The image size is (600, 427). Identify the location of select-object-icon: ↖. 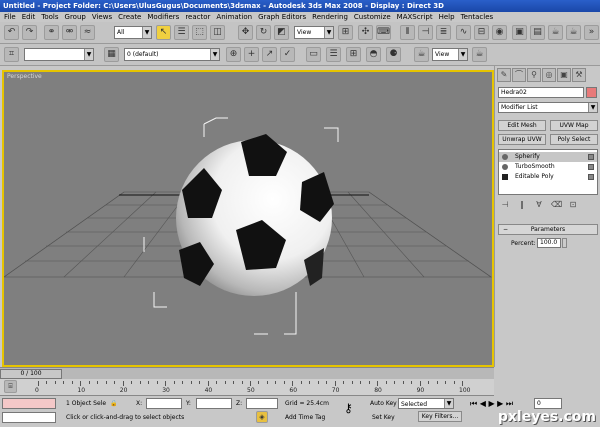
(163, 32).